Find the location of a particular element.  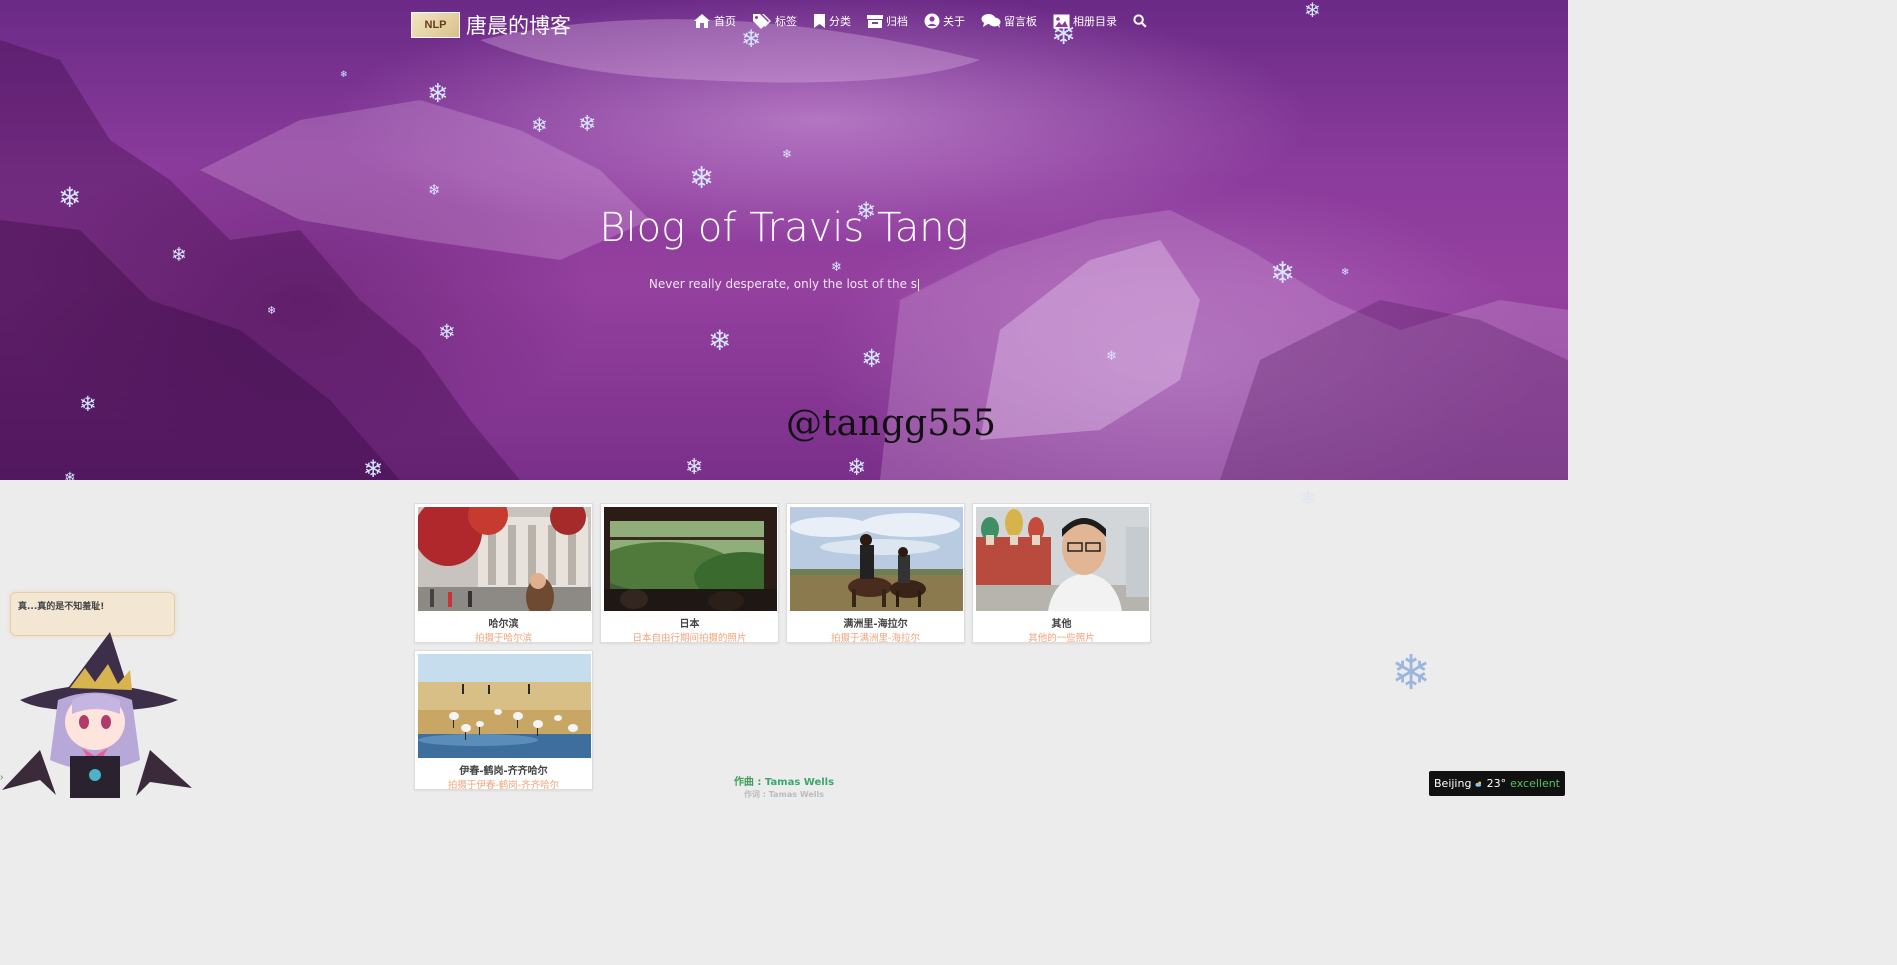

nav-item-tags: 标签 is located at coordinates (774, 21).